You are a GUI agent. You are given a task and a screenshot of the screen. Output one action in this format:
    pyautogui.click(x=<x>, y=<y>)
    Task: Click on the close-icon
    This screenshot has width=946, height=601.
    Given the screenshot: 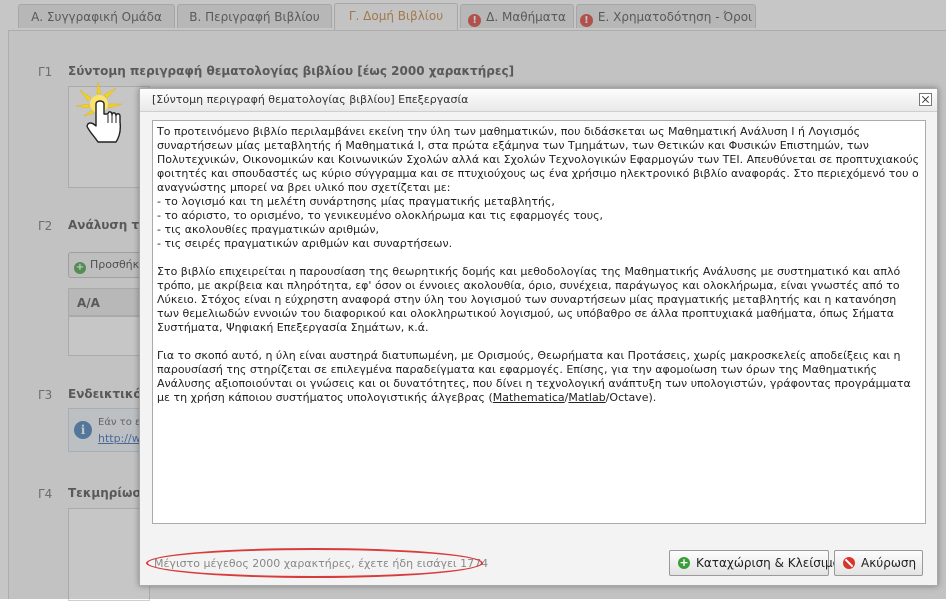 What is the action you would take?
    pyautogui.click(x=925, y=99)
    